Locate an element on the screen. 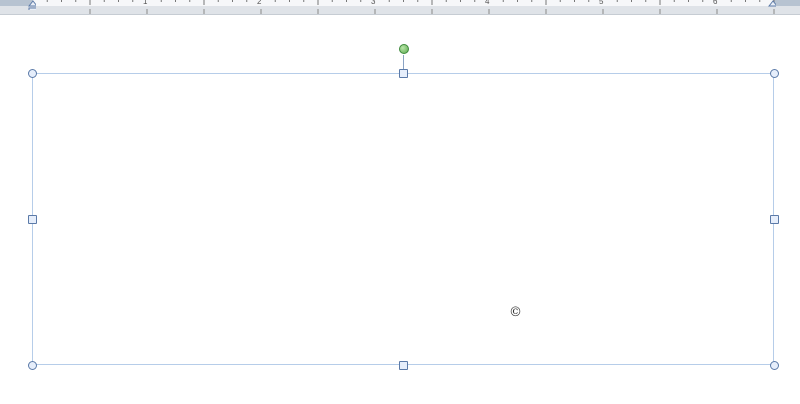 The width and height of the screenshot is (800, 404). resize-handle-top-right is located at coordinates (774, 73).